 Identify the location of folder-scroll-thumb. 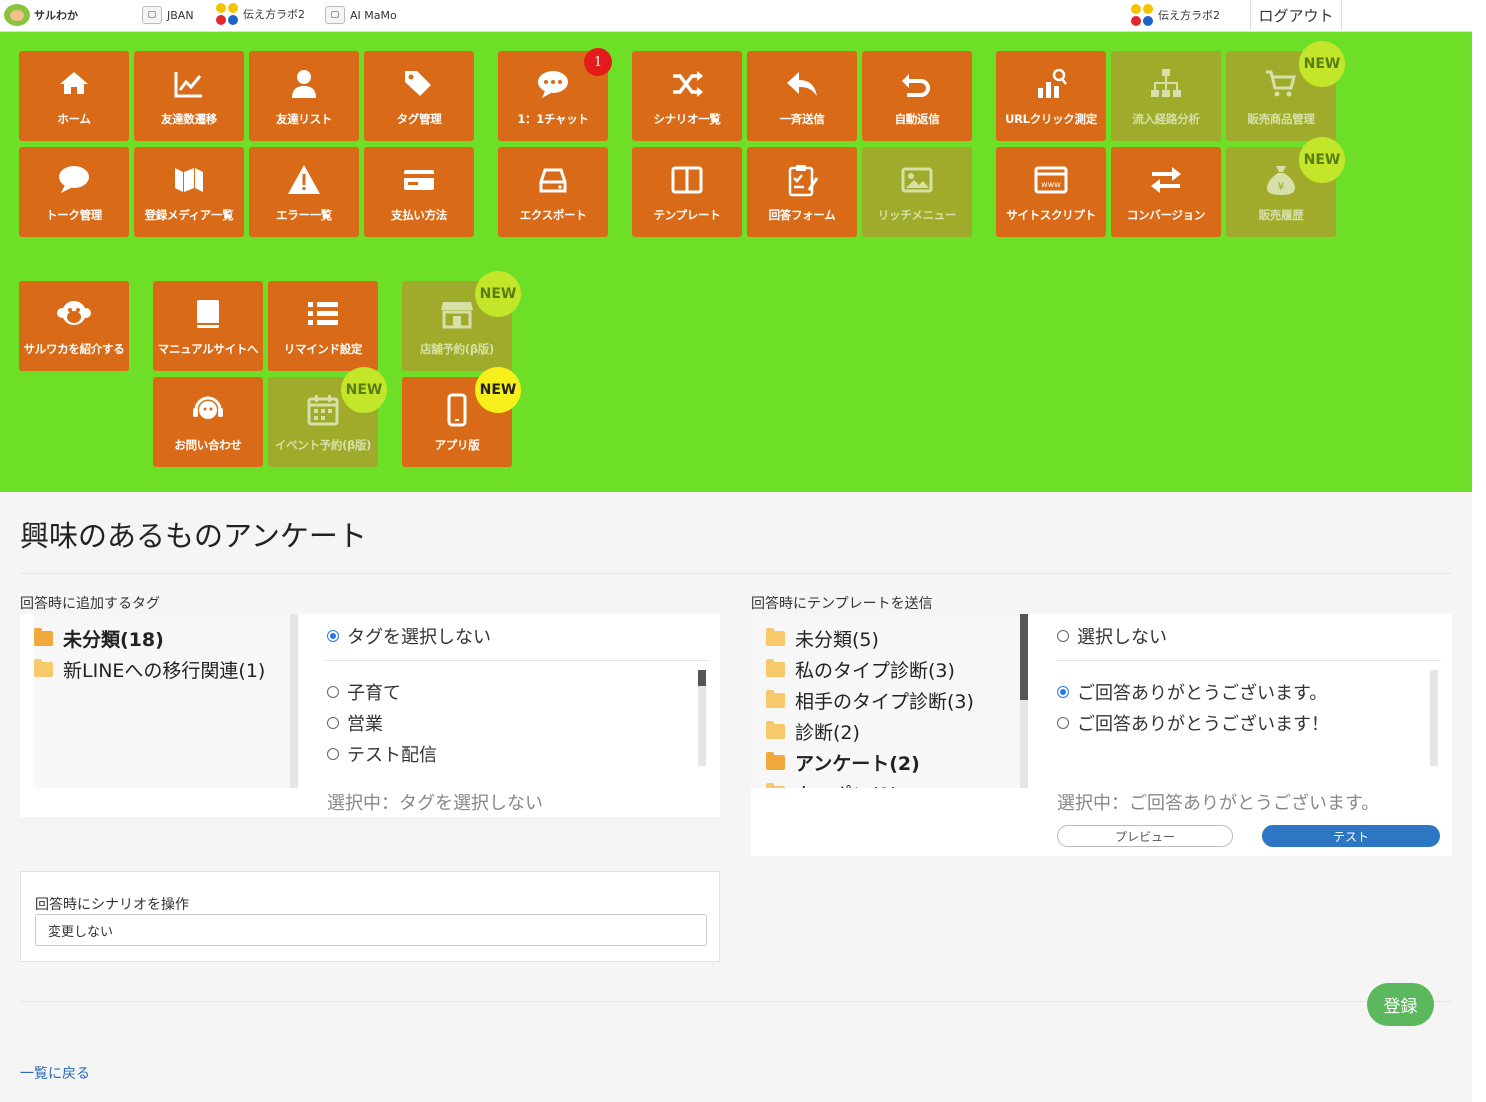
(1024, 657).